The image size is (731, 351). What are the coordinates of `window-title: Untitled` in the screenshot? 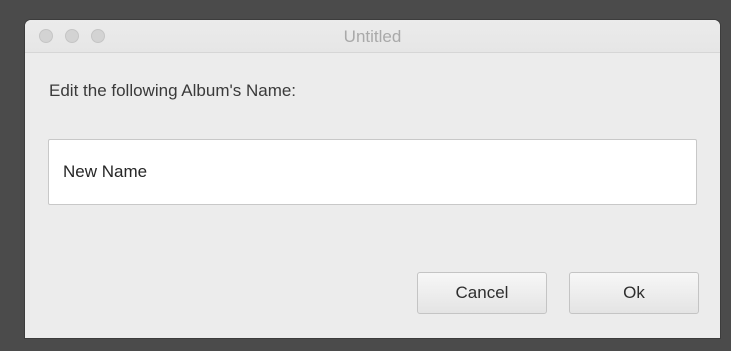 It's located at (372, 36).